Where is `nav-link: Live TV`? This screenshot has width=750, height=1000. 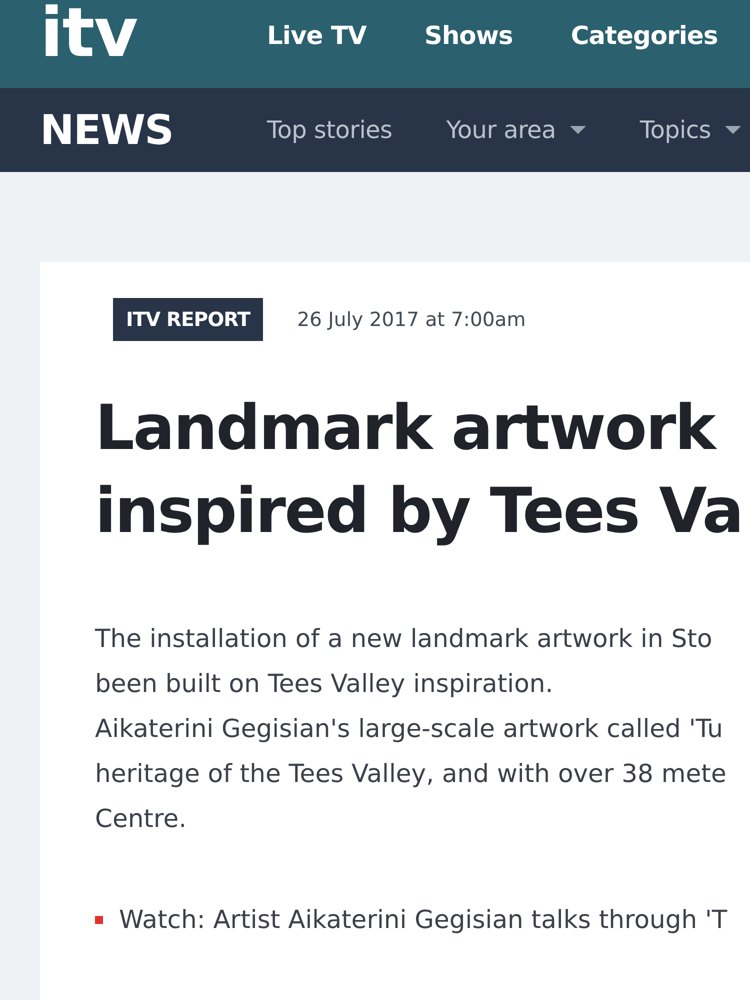 nav-link: Live TV is located at coordinates (316, 35).